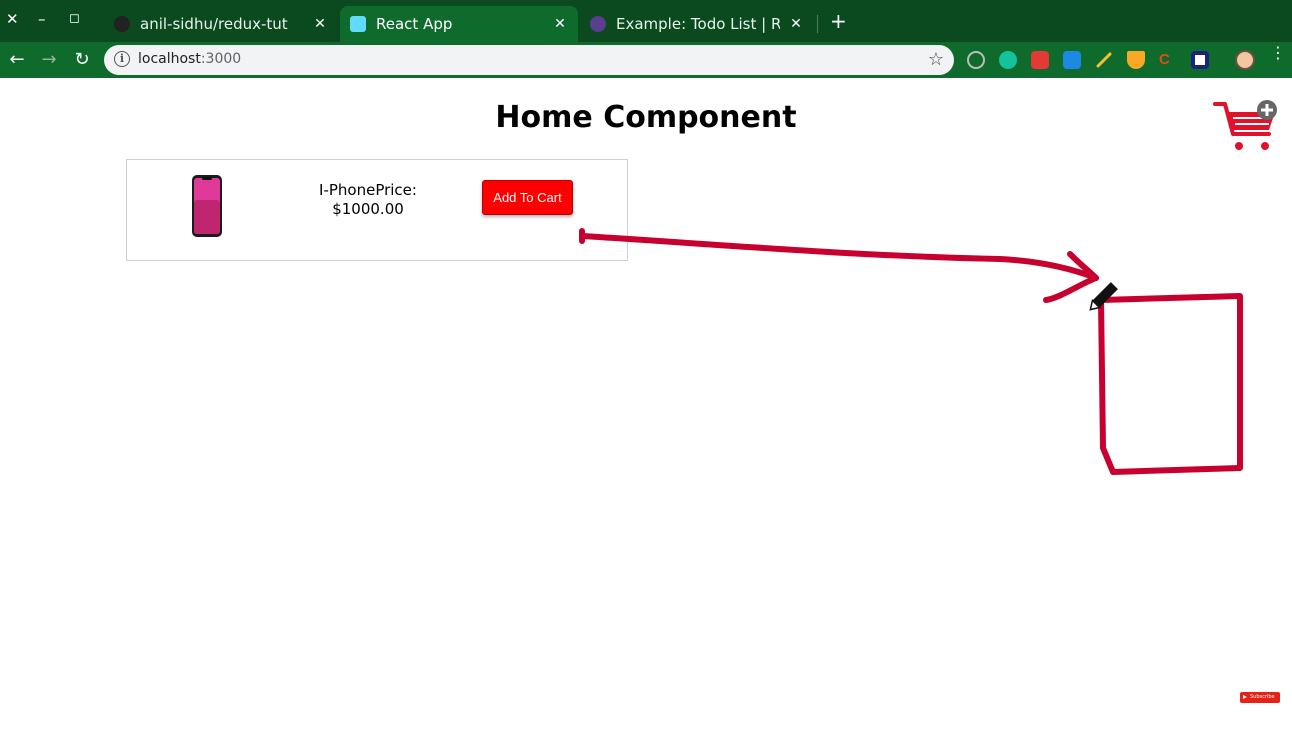  Describe the element at coordinates (122, 59) in the screenshot. I see `site-info-icon: i` at that location.